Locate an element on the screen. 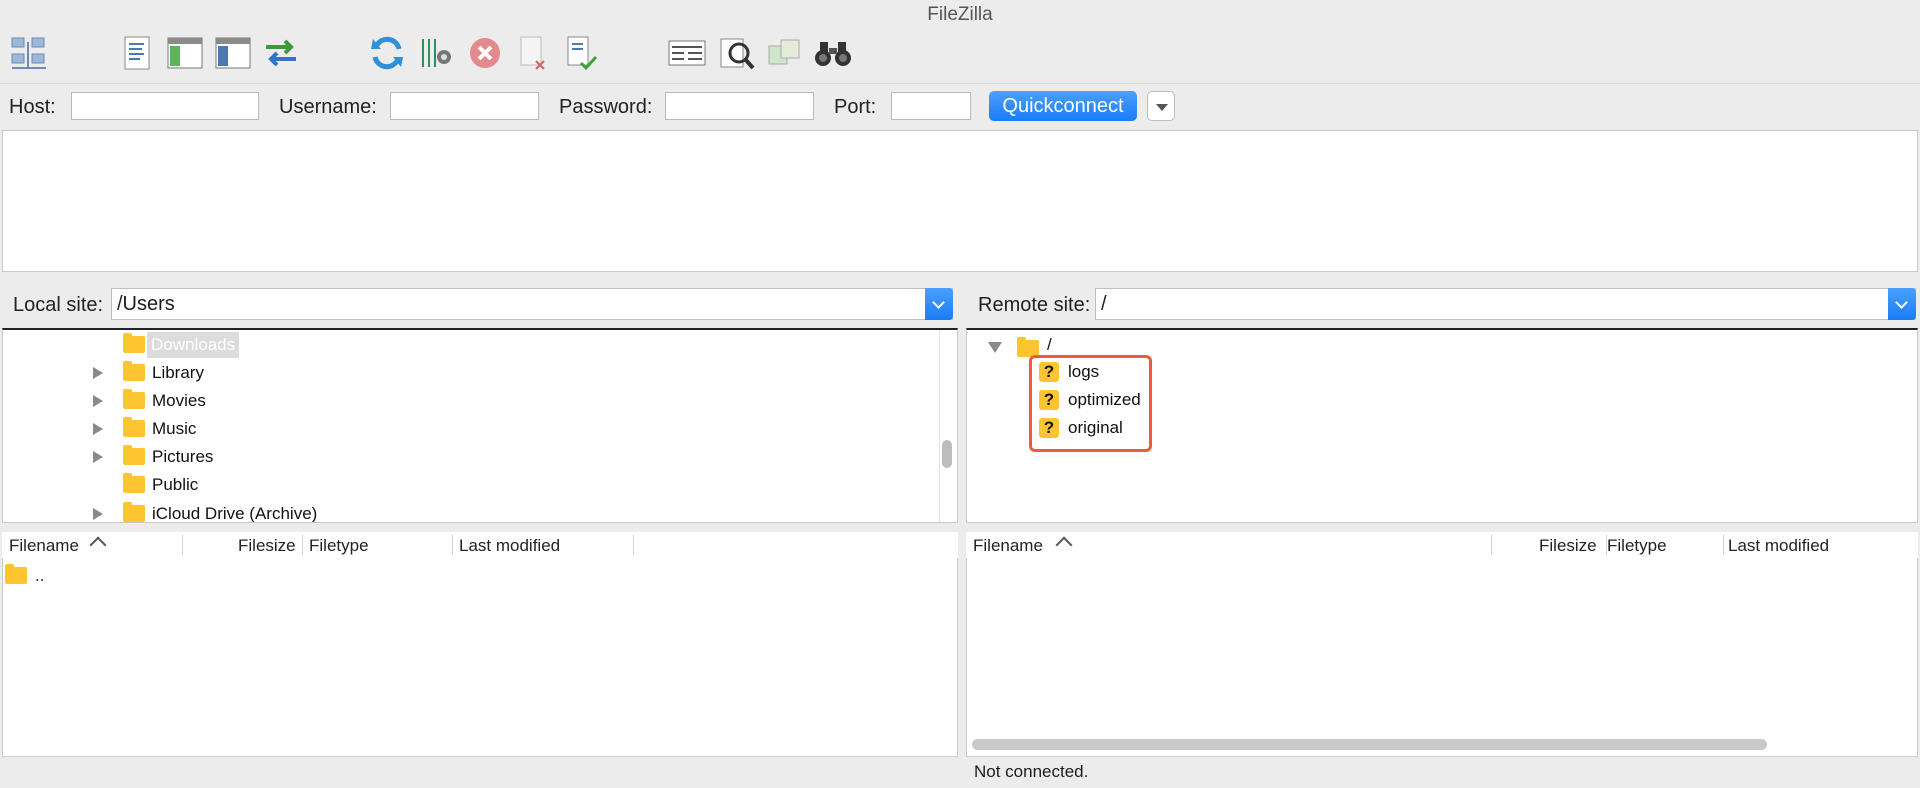 Image resolution: width=1920 pixels, height=788 pixels. password-input is located at coordinates (739, 106).